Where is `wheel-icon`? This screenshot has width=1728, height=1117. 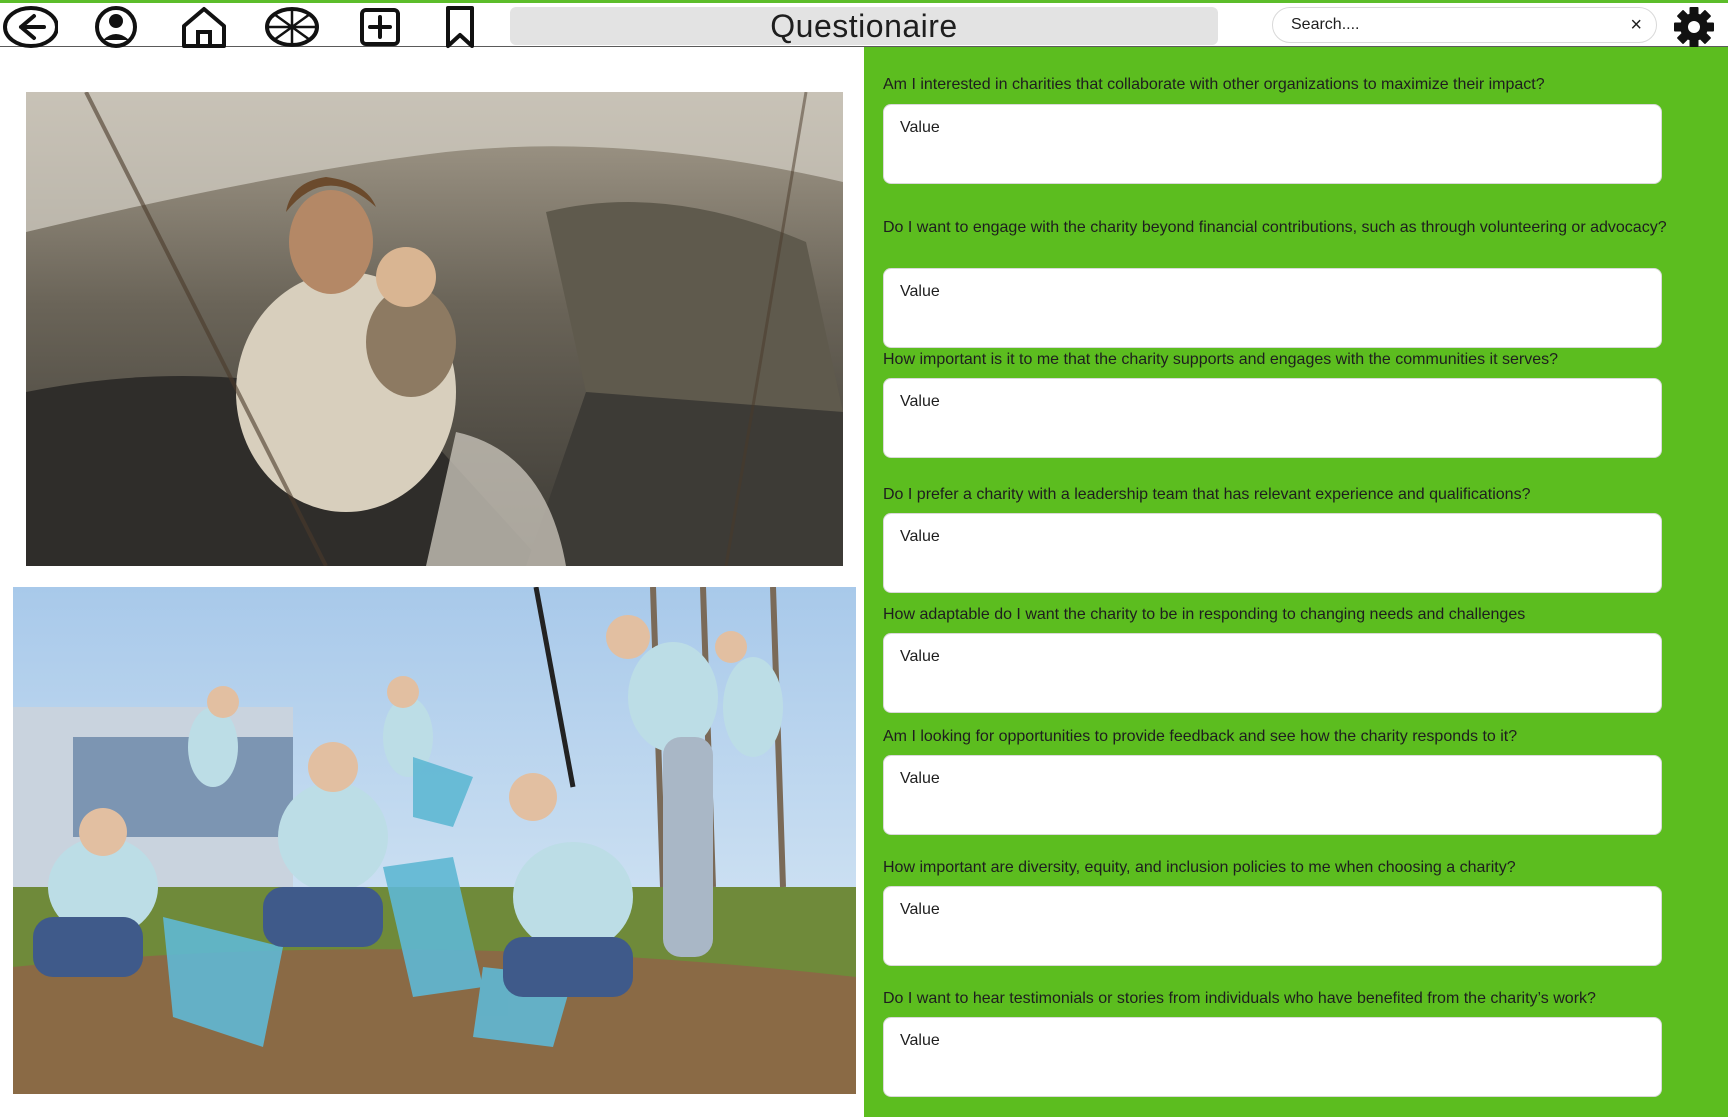
wheel-icon is located at coordinates (292, 27).